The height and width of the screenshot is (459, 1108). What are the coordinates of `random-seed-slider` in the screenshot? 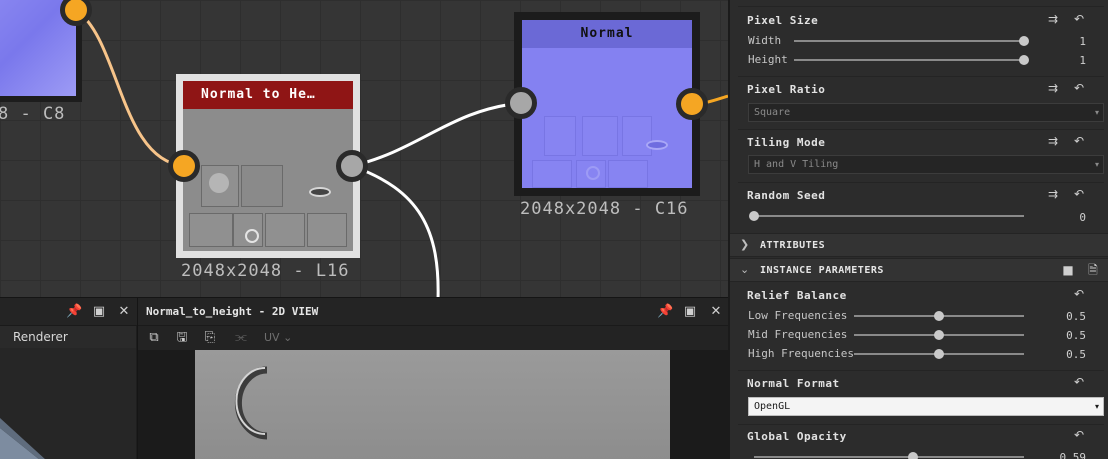 It's located at (886, 216).